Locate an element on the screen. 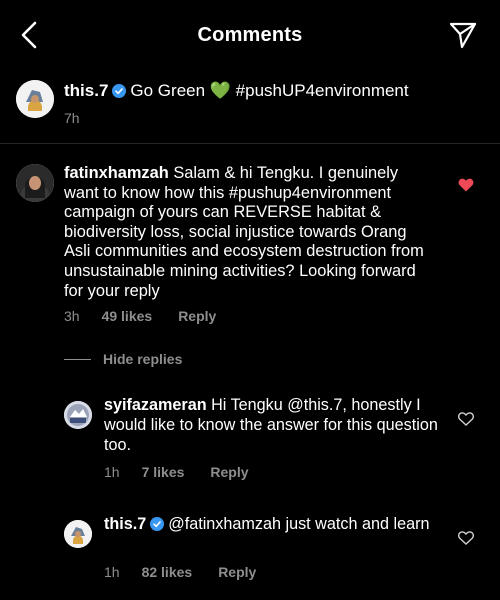 The image size is (500, 600). paper-plane-icon is located at coordinates (463, 35).